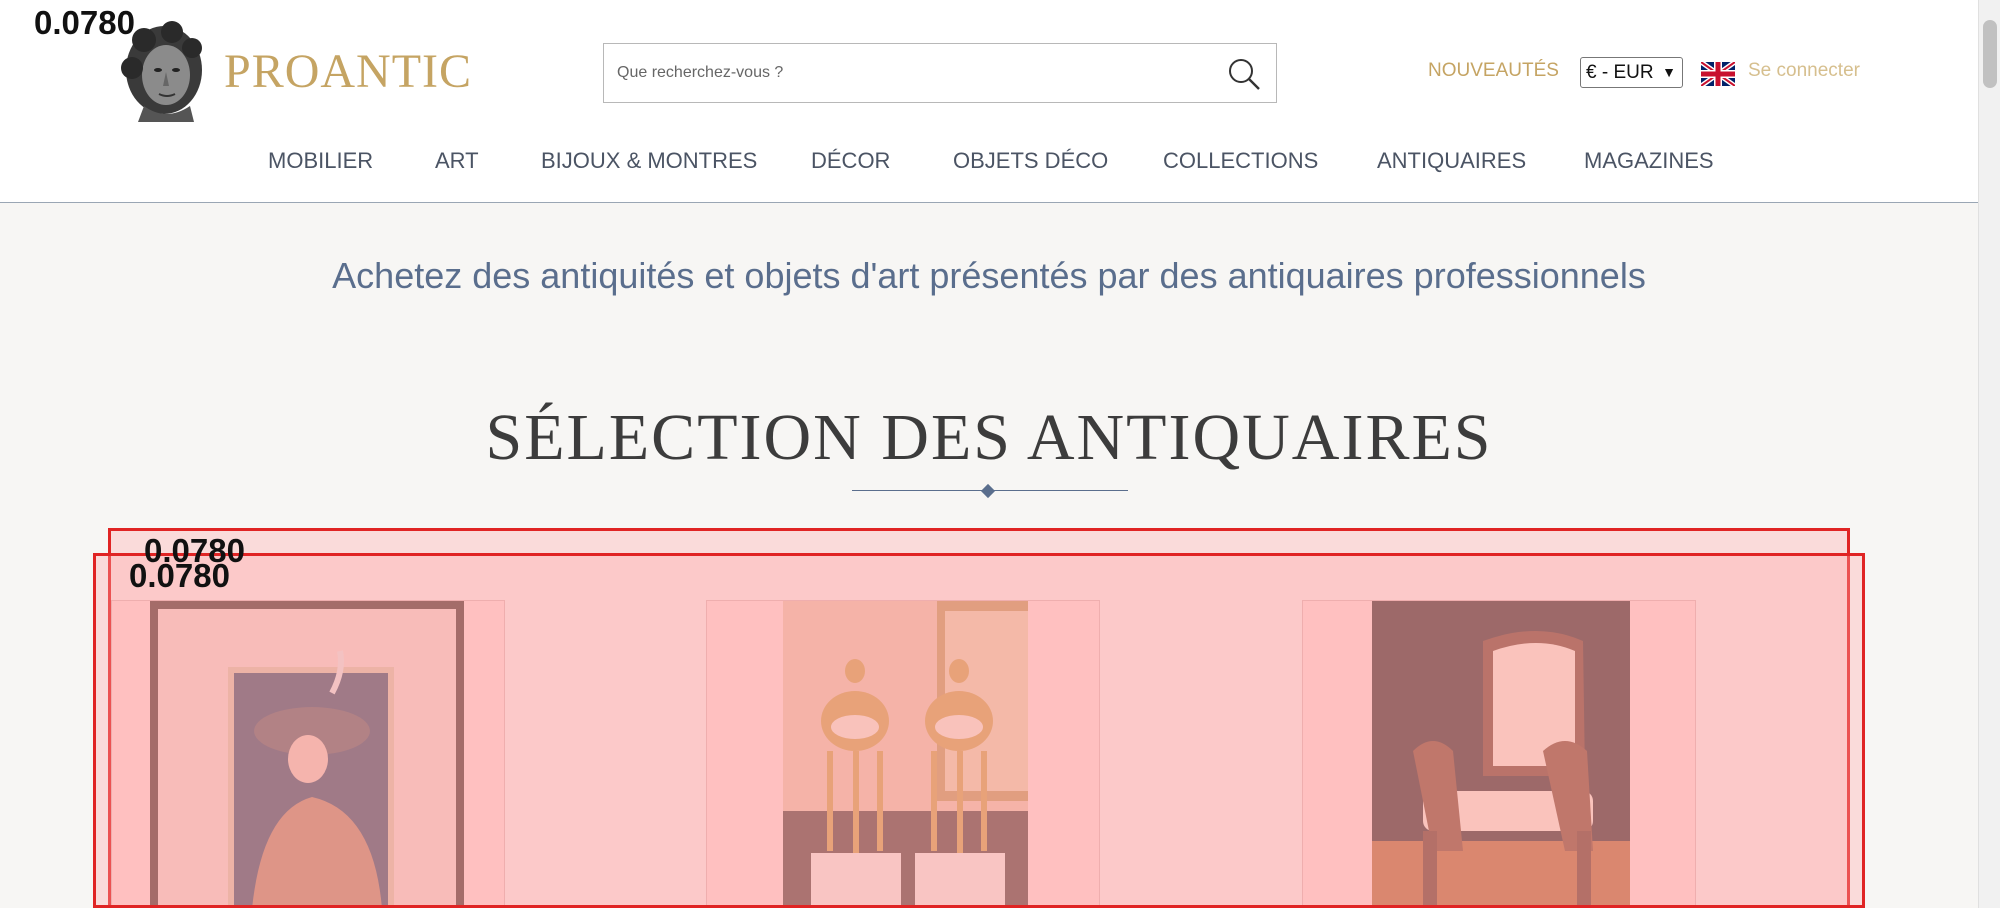 The width and height of the screenshot is (2000, 908). Describe the element at coordinates (1669, 72) in the screenshot. I see `chevron-down-icon: ▼` at that location.